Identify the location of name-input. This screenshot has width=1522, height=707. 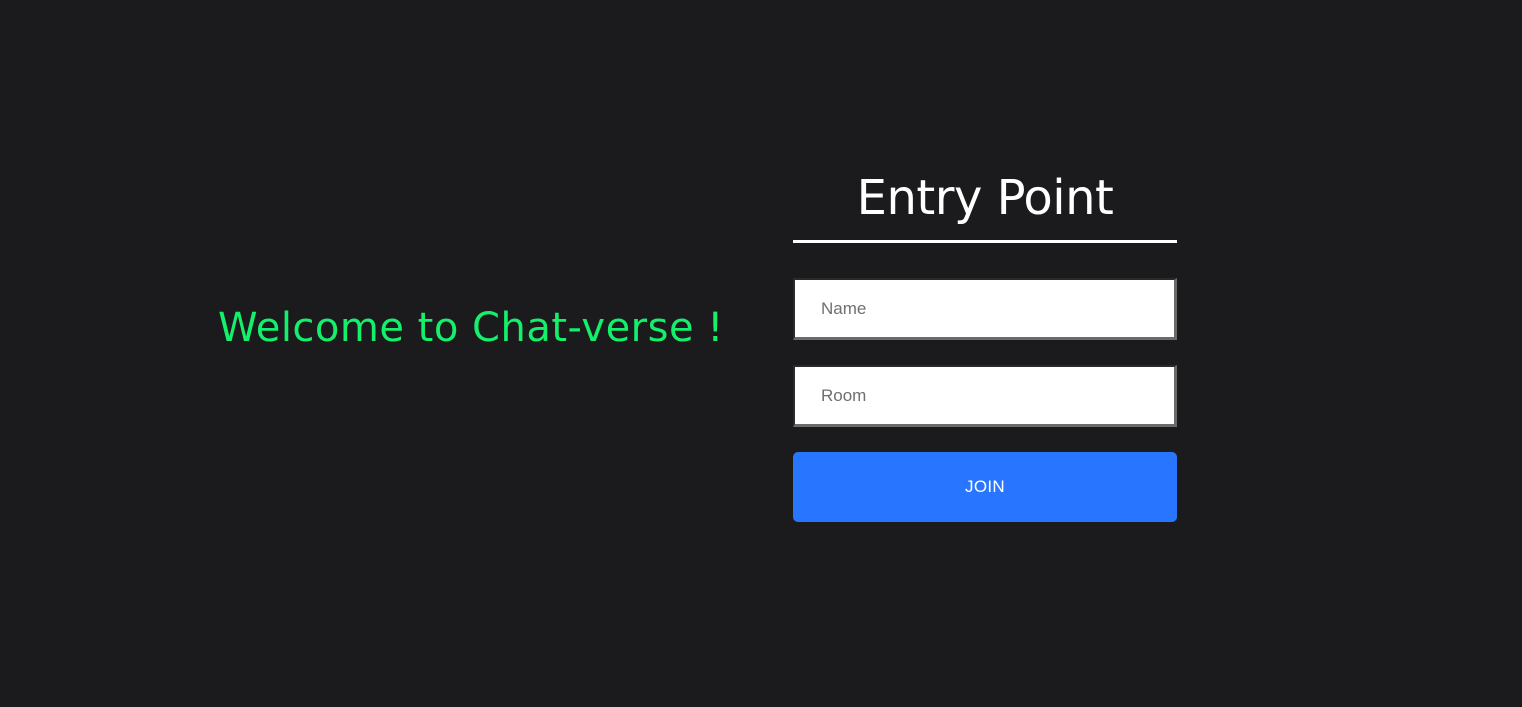
(985, 309).